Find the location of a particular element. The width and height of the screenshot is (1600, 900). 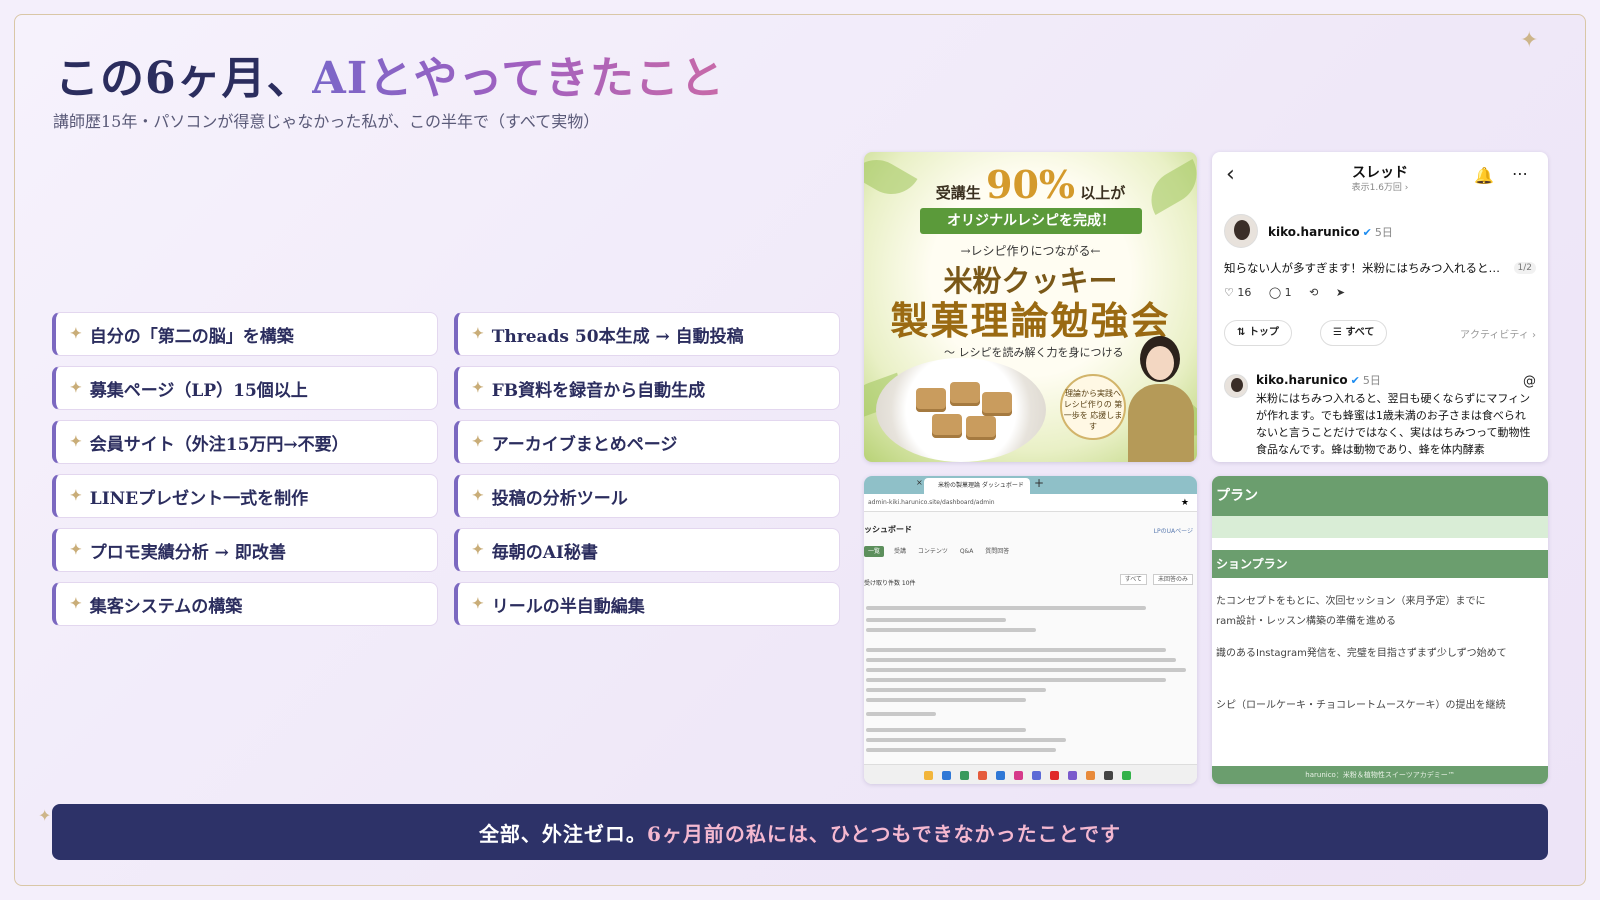

poster-tagline: →レシピ作りにつながる← is located at coordinates (1030, 251).